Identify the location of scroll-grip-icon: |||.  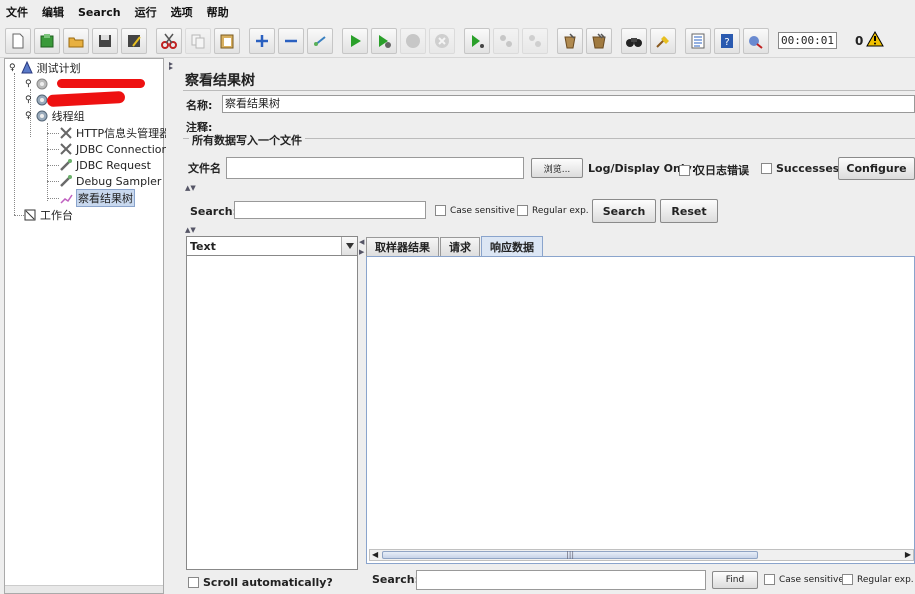
(570, 554).